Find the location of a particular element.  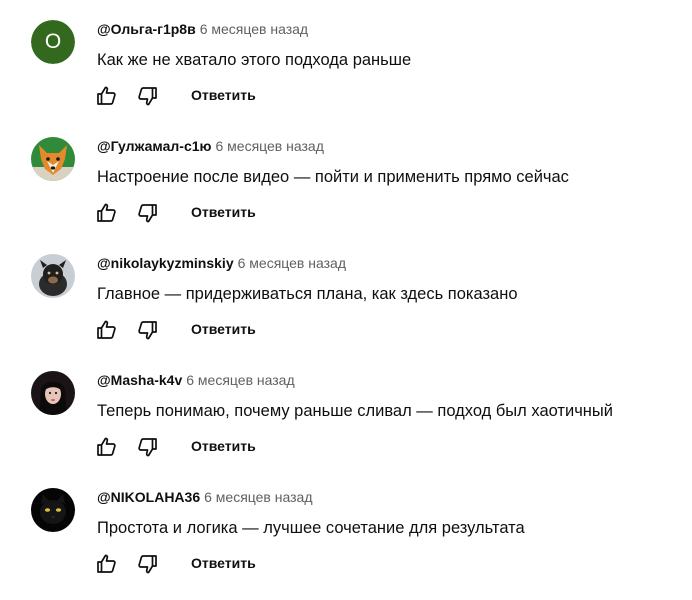

avatar: О is located at coordinates (53, 42).